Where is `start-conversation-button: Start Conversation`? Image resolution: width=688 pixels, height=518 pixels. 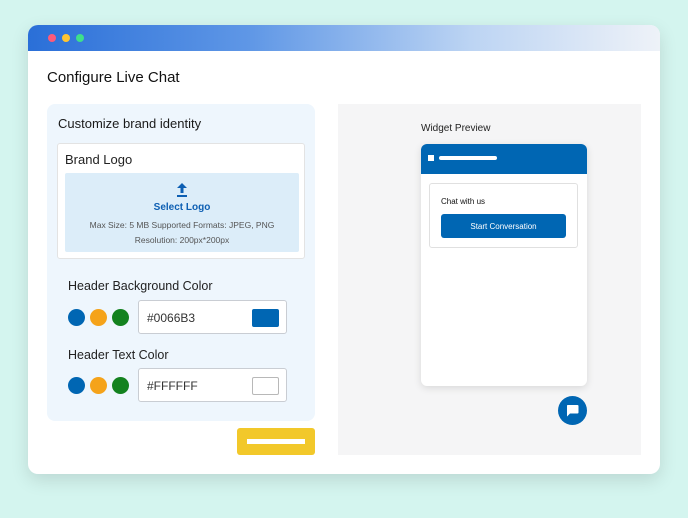
start-conversation-button: Start Conversation is located at coordinates (503, 226).